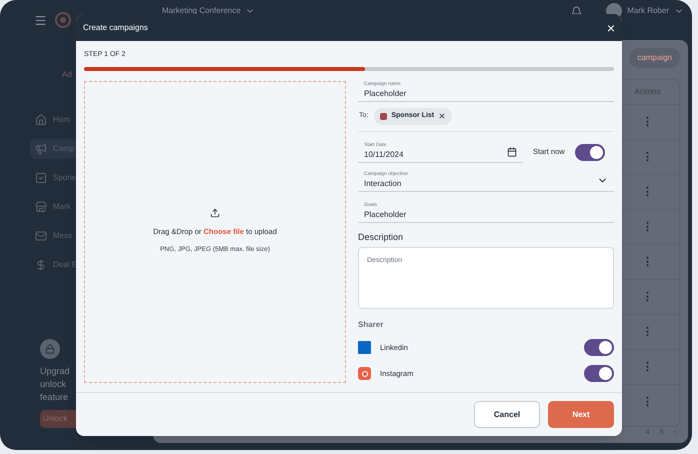  Describe the element at coordinates (371, 325) in the screenshot. I see `sharer-title: Sharer` at that location.